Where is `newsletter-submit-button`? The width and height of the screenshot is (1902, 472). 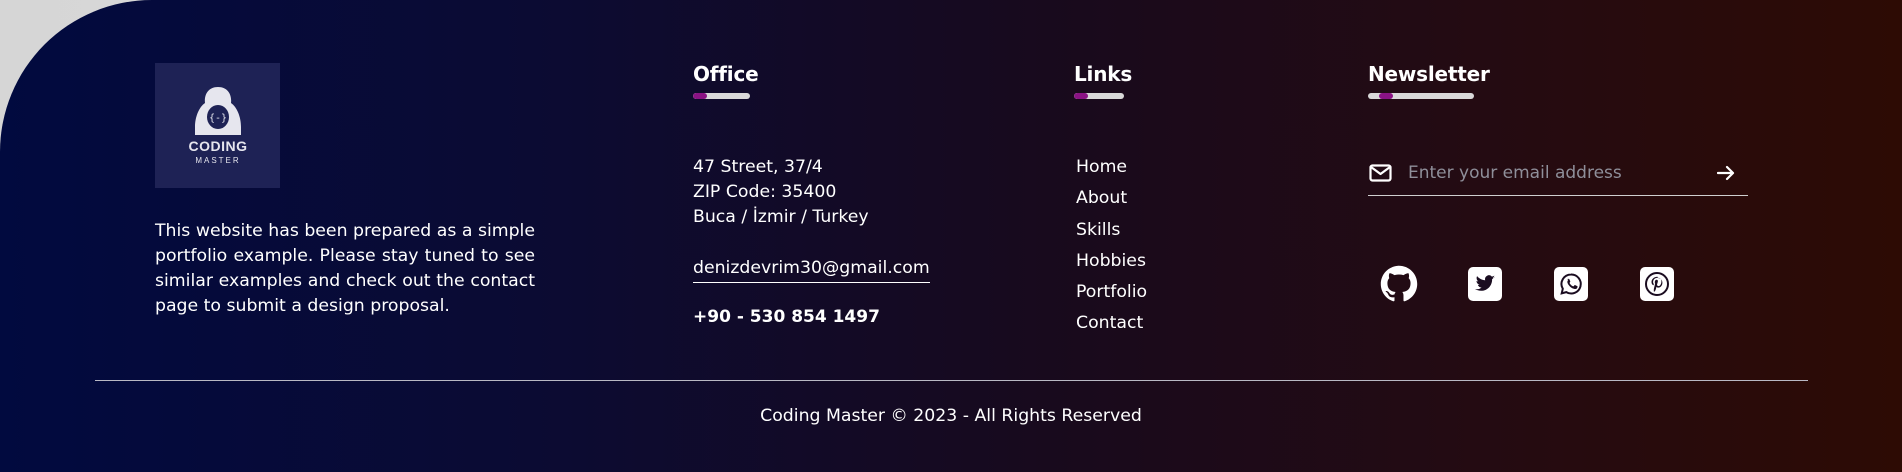
newsletter-submit-button is located at coordinates (1726, 173).